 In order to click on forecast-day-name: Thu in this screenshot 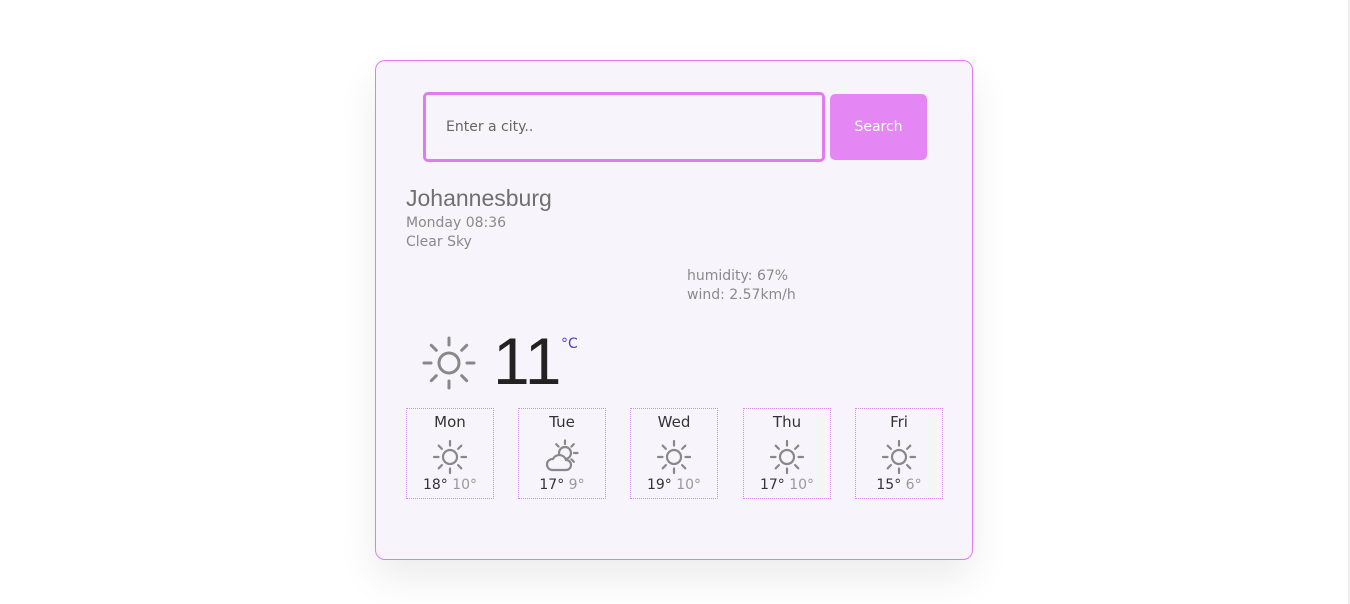, I will do `click(787, 422)`.